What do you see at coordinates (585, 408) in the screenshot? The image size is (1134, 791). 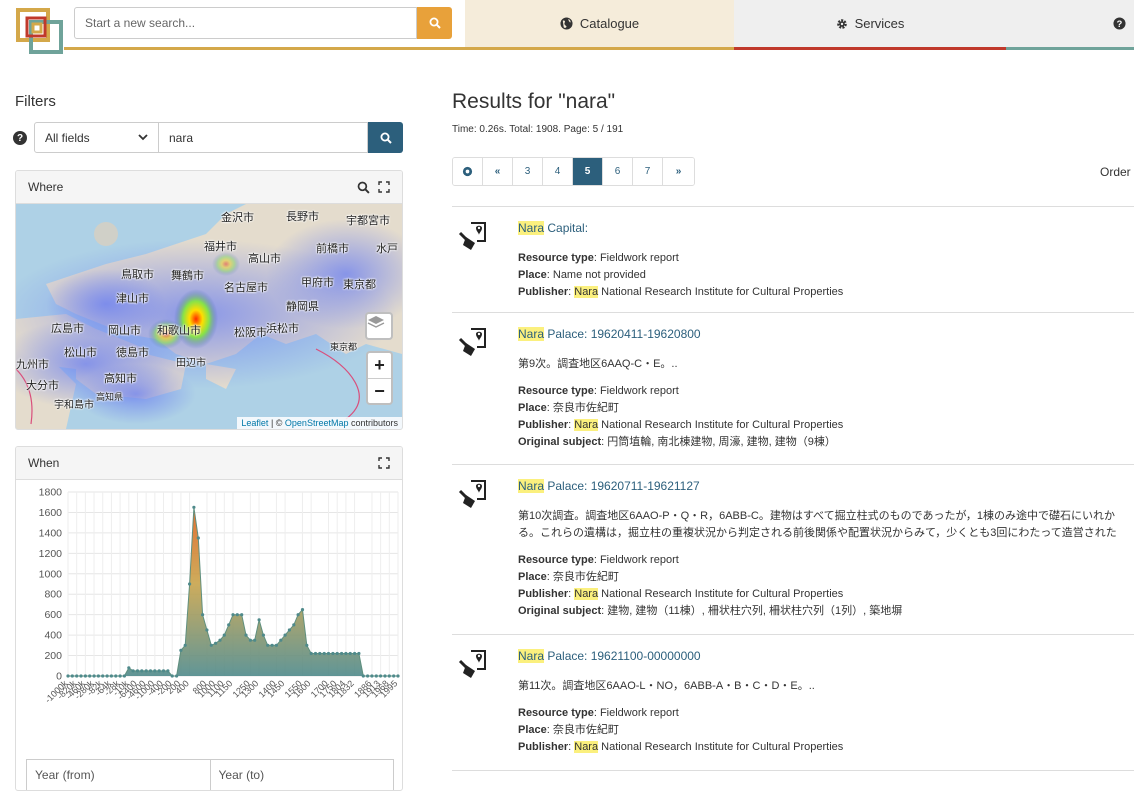 I see `place-value: 奈良市佐紀町` at bounding box center [585, 408].